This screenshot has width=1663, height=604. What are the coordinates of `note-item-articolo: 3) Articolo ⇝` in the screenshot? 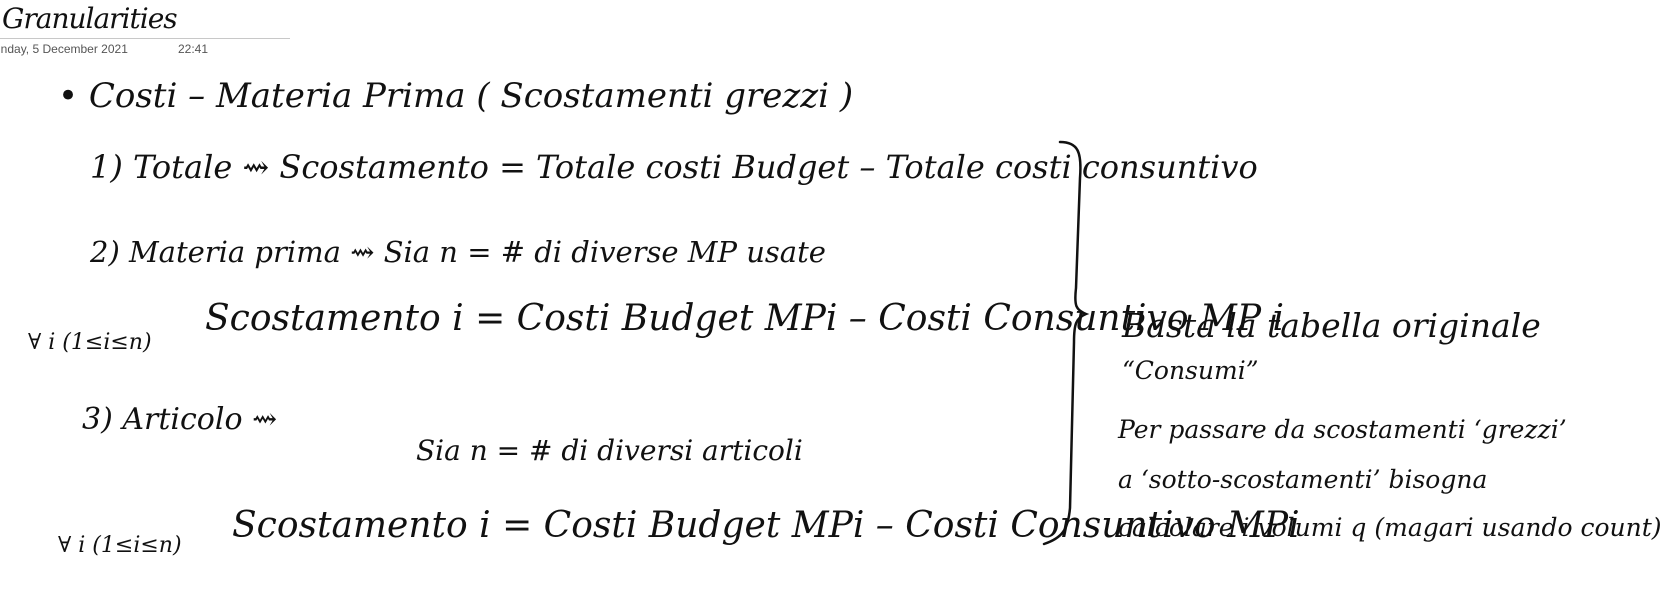 It's located at (180, 419).